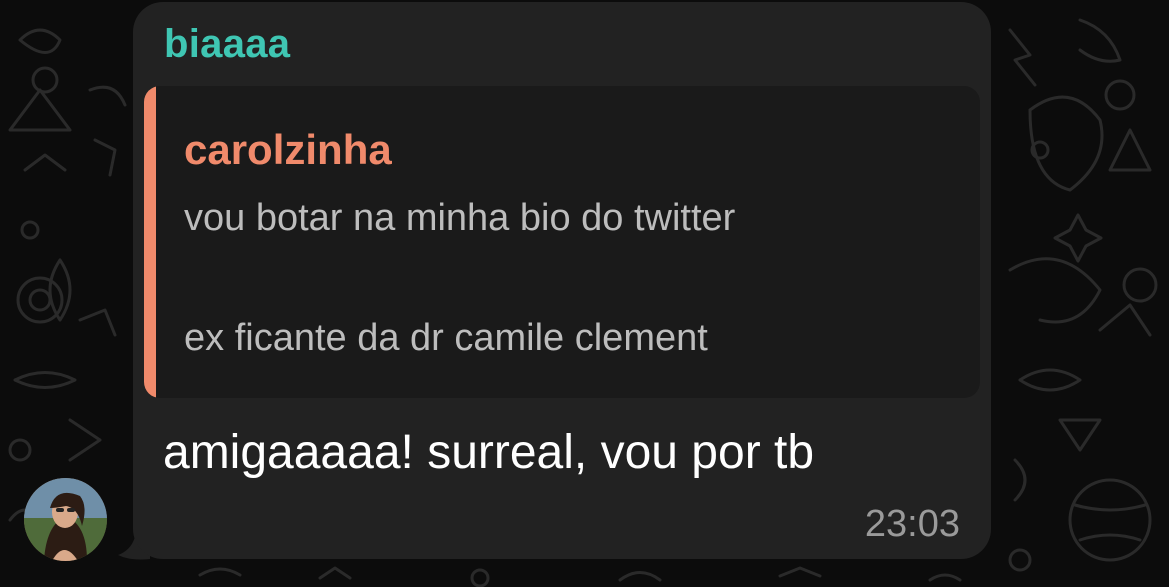  I want to click on quoted-text-line: vou botar na minha bio do twitter, so click(460, 218).